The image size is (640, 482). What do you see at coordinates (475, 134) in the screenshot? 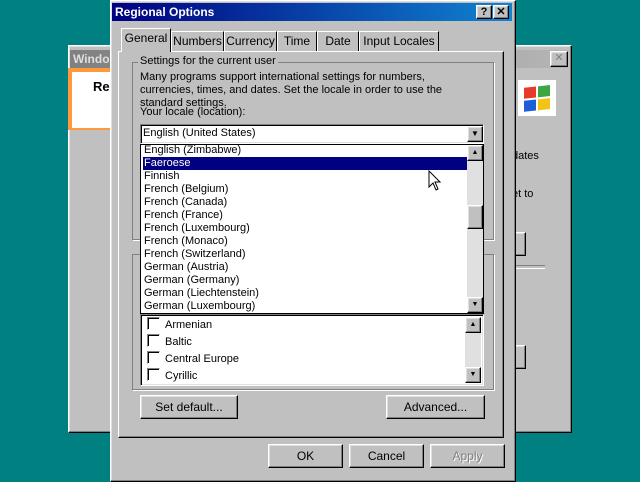
I see `chevron-down-icon: ▼` at bounding box center [475, 134].